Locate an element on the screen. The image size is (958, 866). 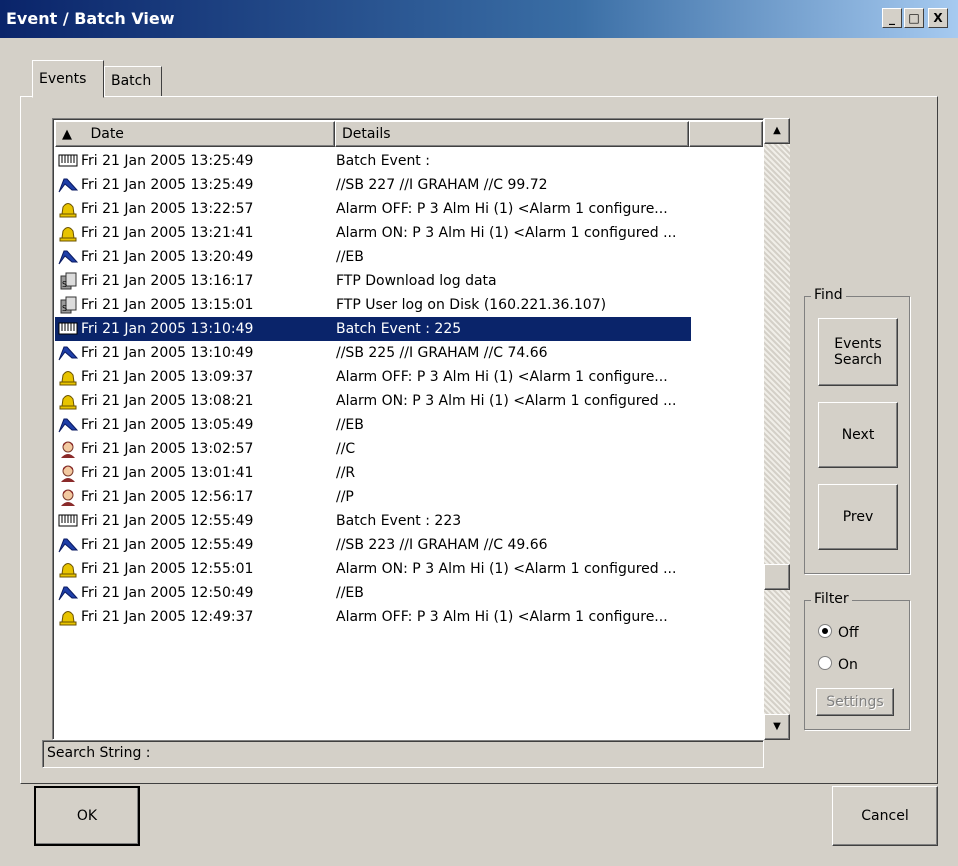
row-date: Fri 21 Jan 2005 13:01:41 is located at coordinates (167, 473).